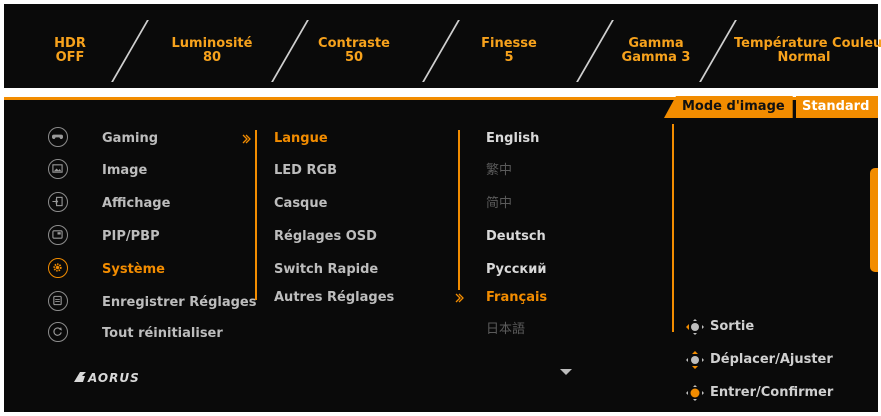 This screenshot has width=881, height=416. Describe the element at coordinates (566, 372) in the screenshot. I see `scroll-down-icon` at that location.